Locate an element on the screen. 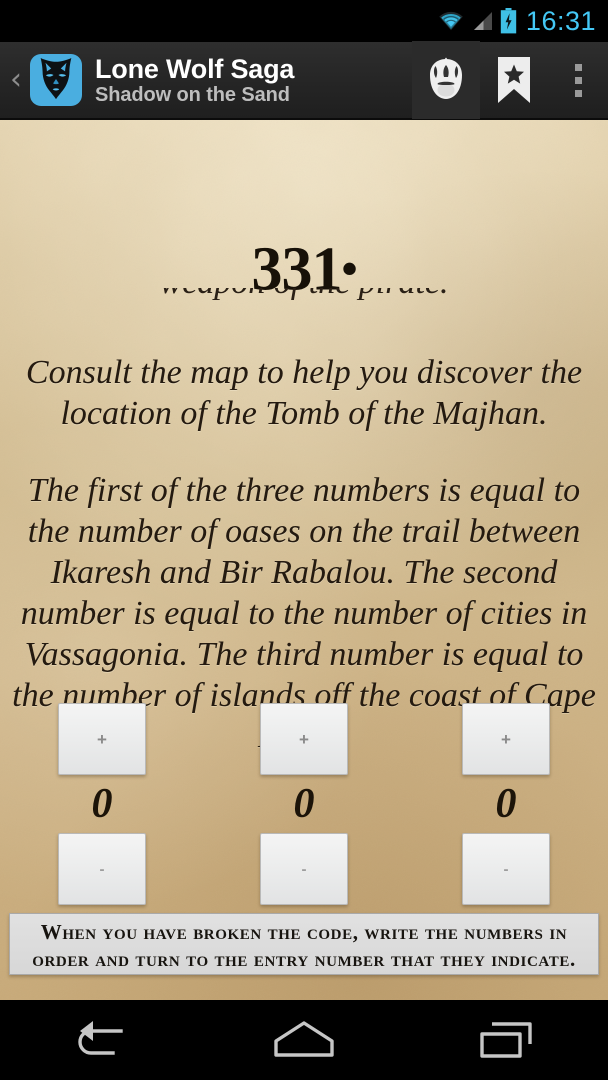 This screenshot has width=608, height=1080. stepper-3-value: 0 is located at coordinates (506, 804).